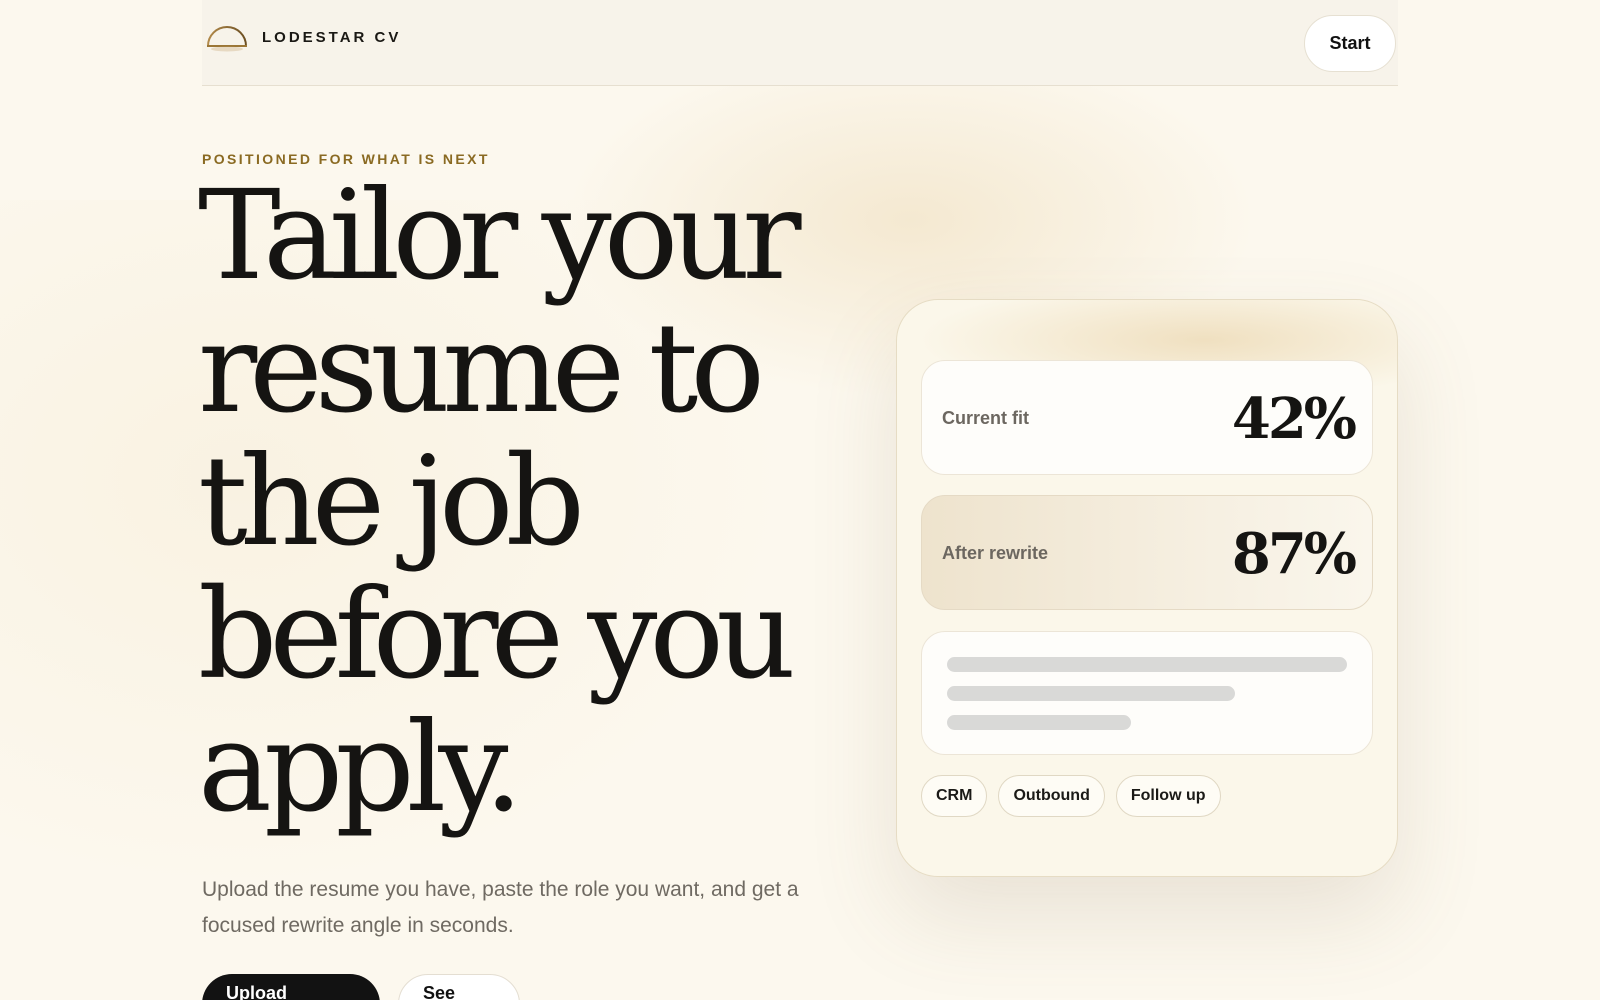 The width and height of the screenshot is (1600, 1000). I want to click on keyword-tags: CRM Outbound Follow up, so click(1071, 796).